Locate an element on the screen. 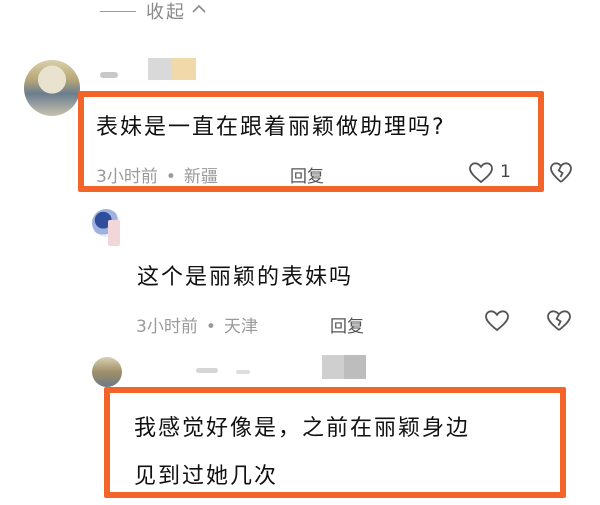 The image size is (600, 505). collapse-divider is located at coordinates (118, 11).